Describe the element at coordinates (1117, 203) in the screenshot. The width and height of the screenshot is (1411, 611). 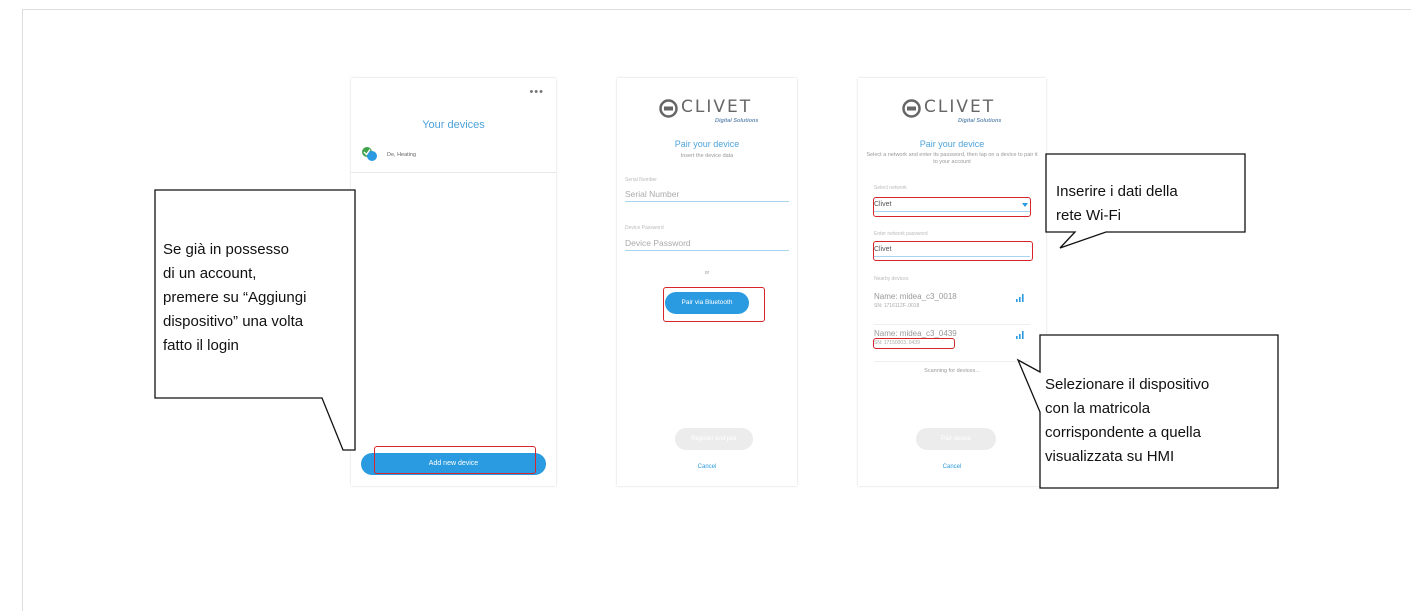
I see `callout-wifi-text: Inserire i dati della rete Wi-Fi` at that location.